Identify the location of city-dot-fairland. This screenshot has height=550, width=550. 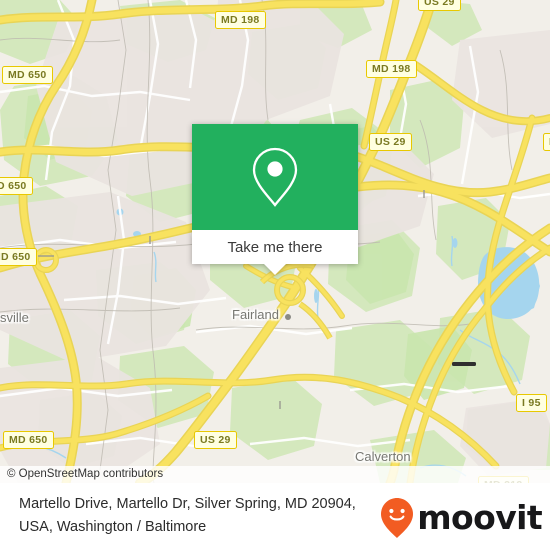
(288, 317).